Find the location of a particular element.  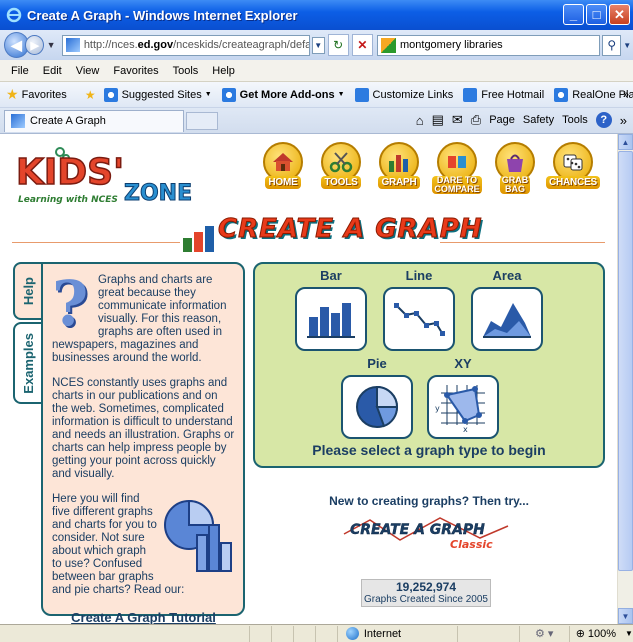

menu-file: File is located at coordinates (20, 71).